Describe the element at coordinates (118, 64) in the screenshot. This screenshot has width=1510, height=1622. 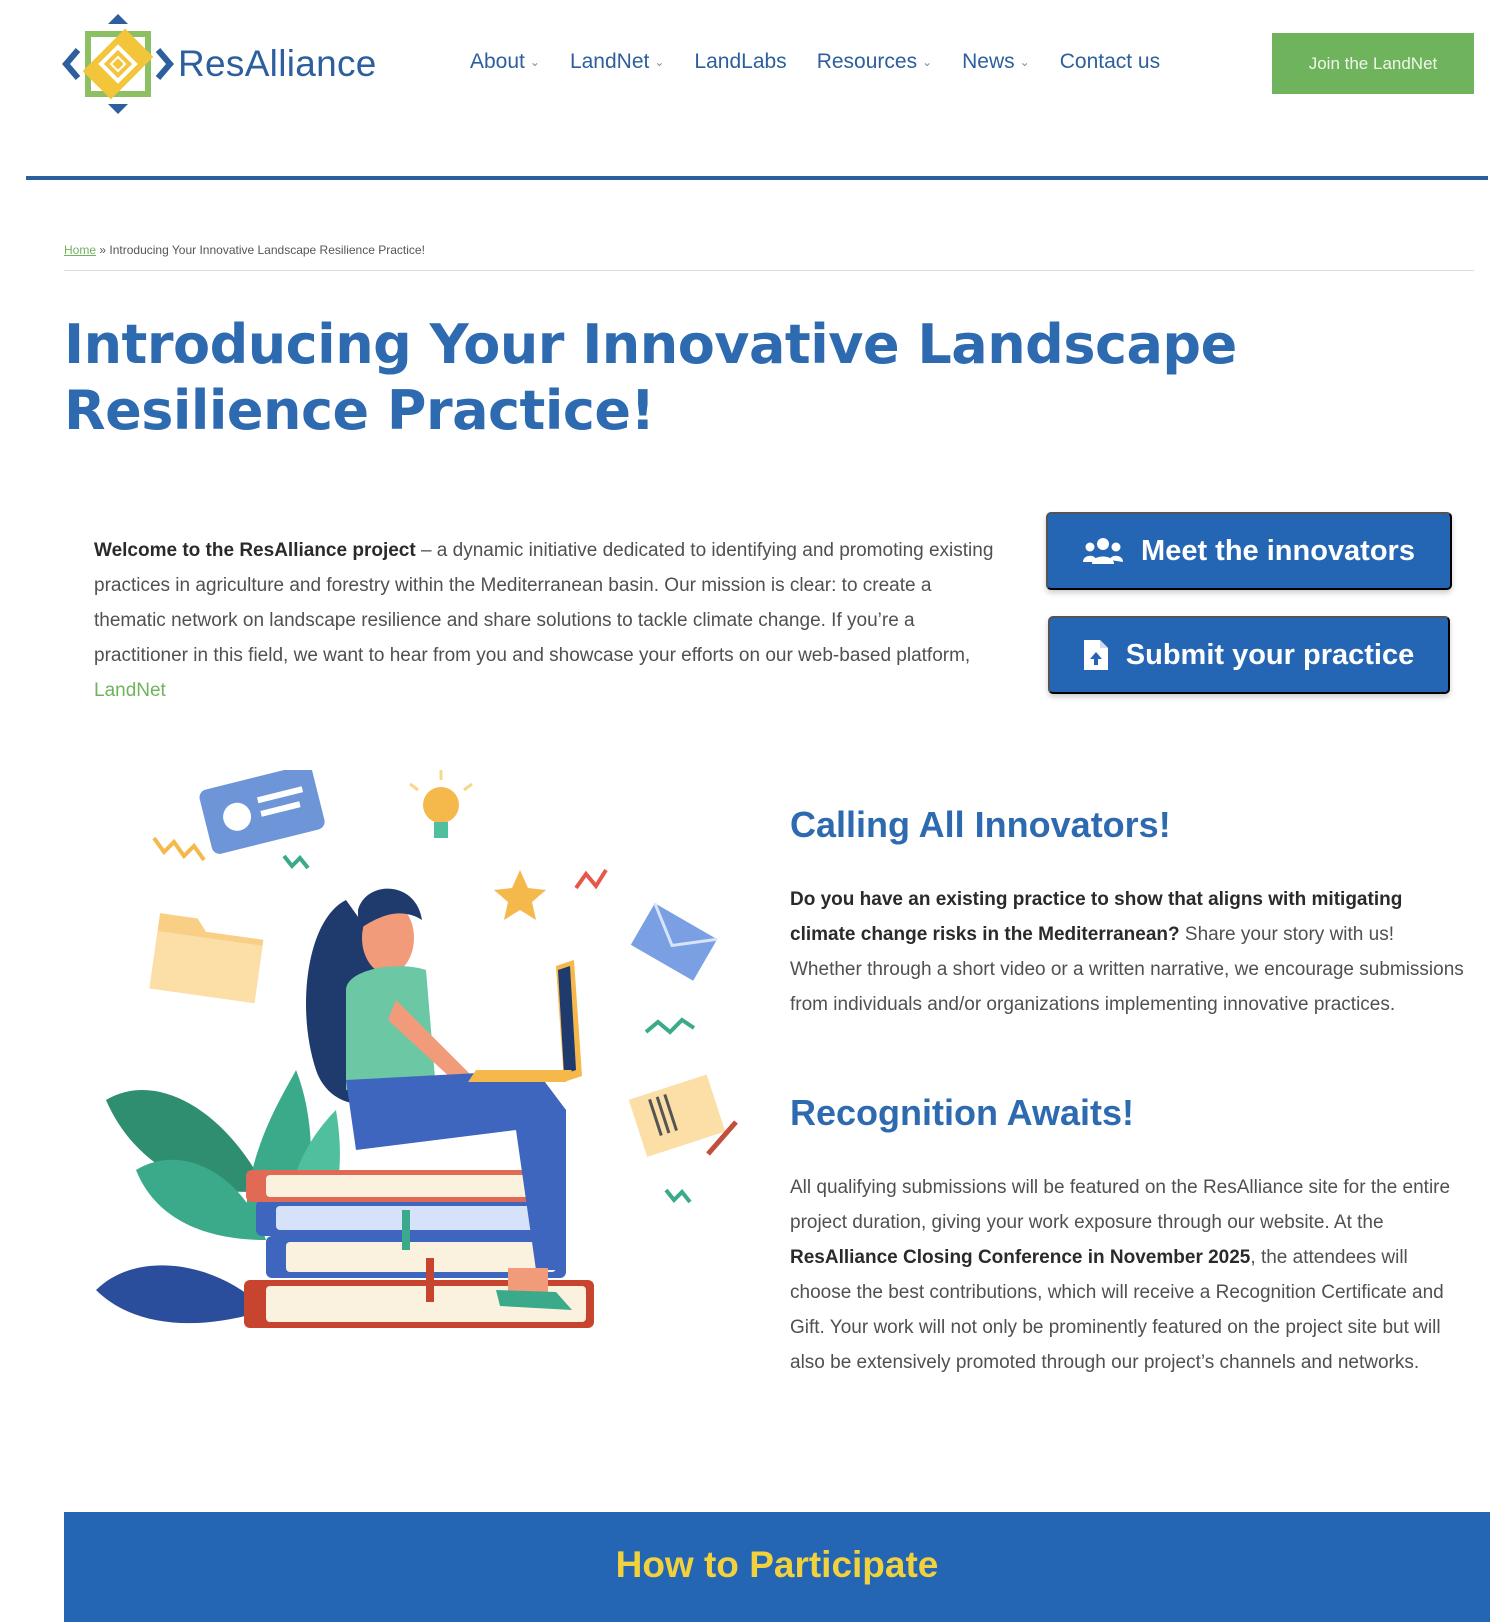
I see `resalliance-logo-icon` at that location.